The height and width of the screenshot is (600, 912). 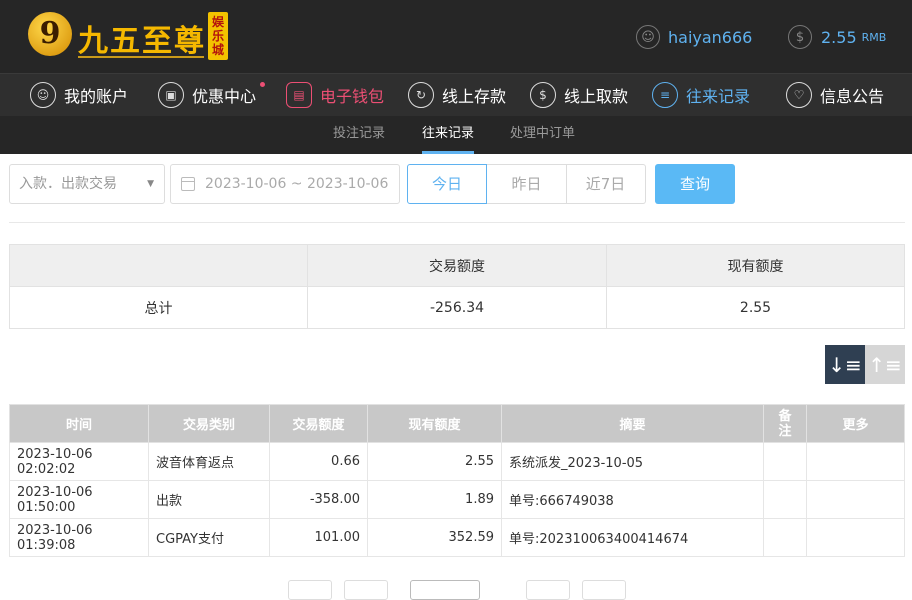 What do you see at coordinates (150, 184) in the screenshot?
I see `caret-down-icon: ▼` at bounding box center [150, 184].